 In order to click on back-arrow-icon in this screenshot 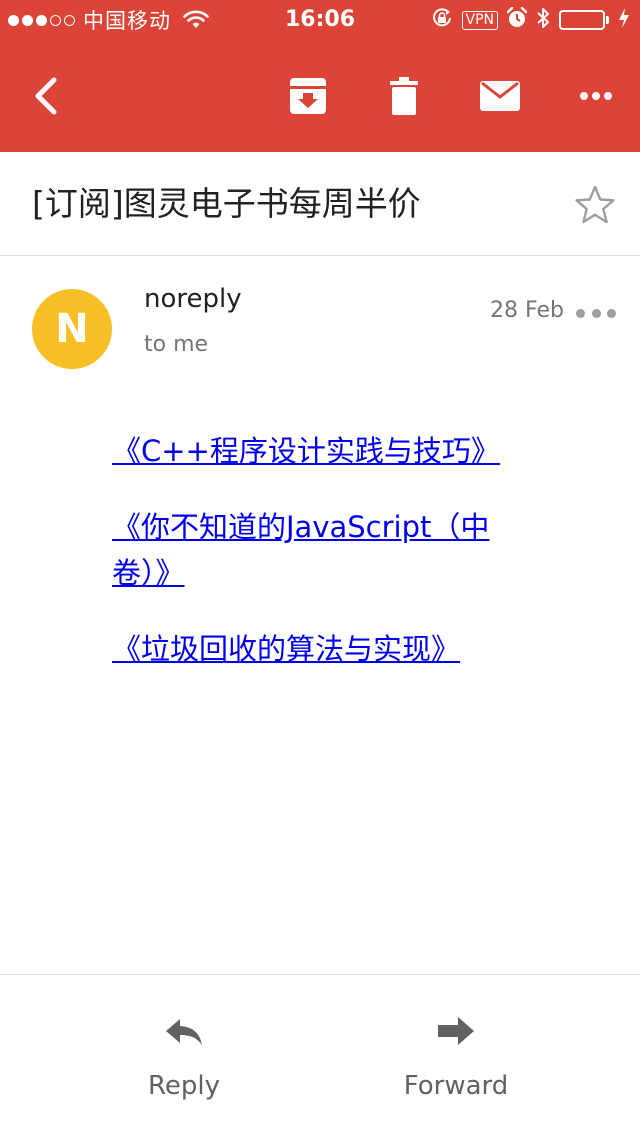, I will do `click(46, 96)`.